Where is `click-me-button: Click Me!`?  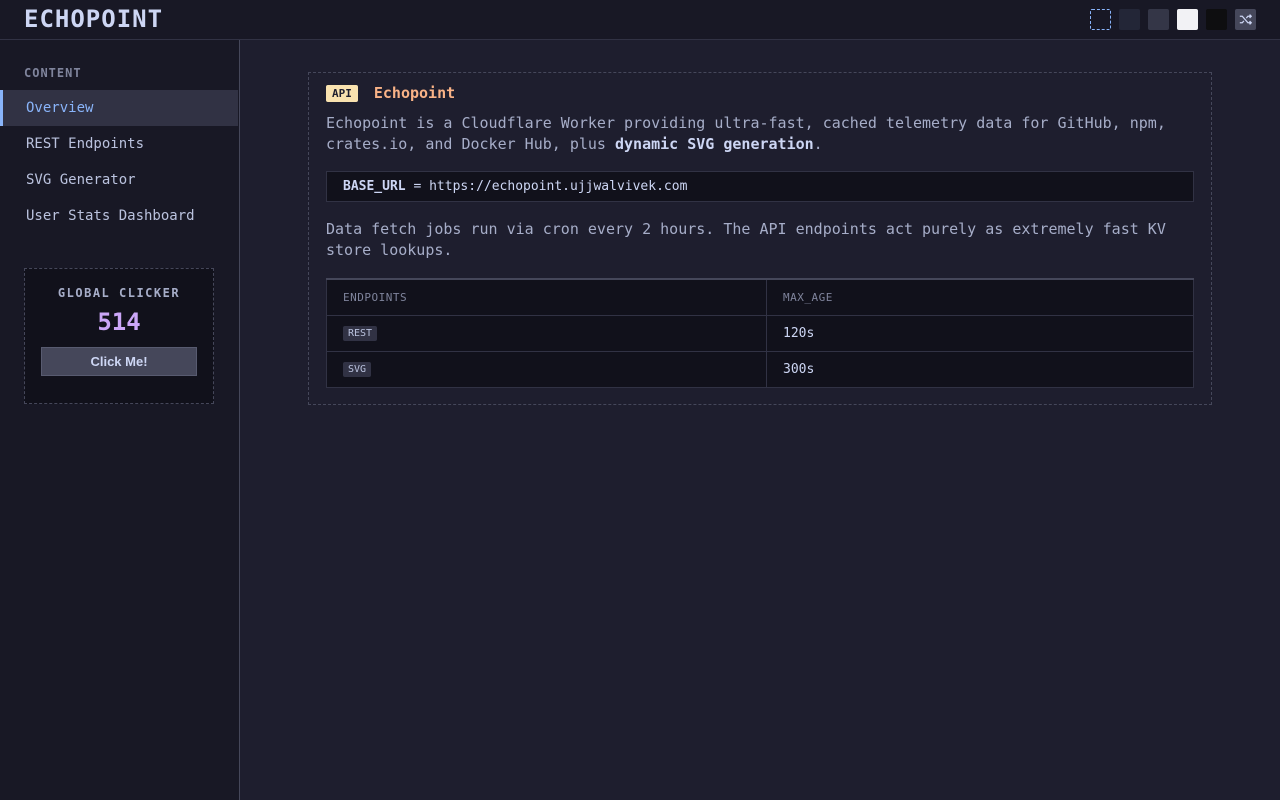
click-me-button: Click Me! is located at coordinates (119, 361).